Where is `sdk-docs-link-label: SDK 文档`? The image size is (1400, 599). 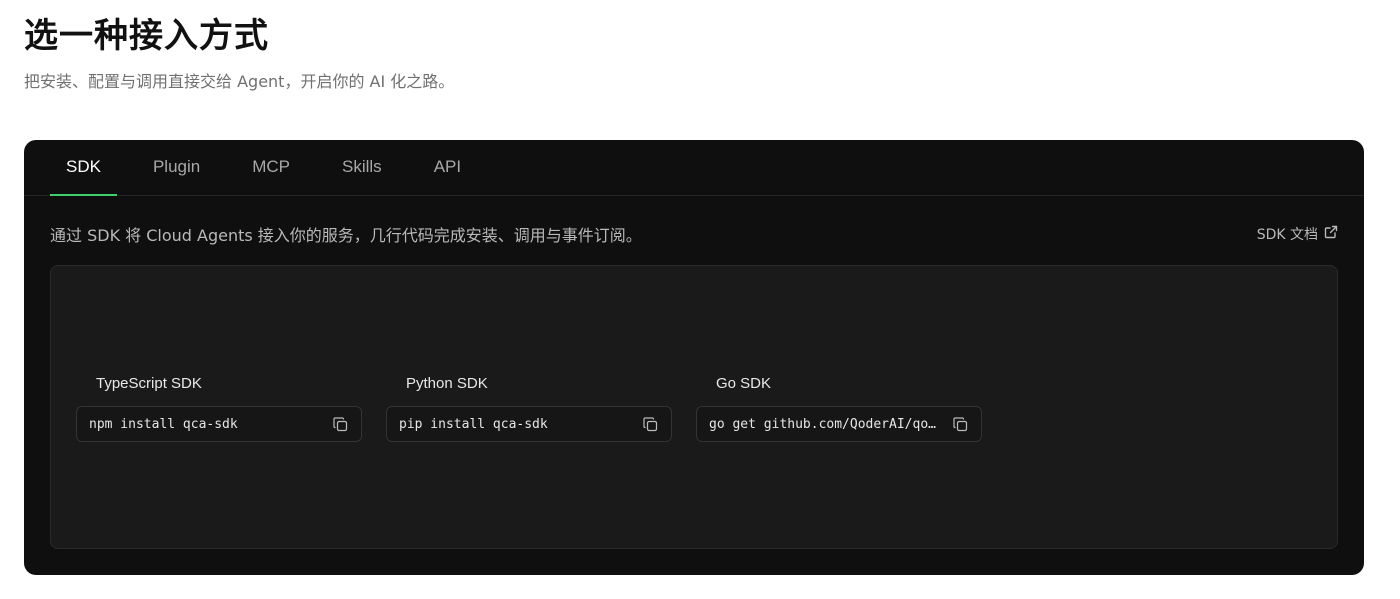
sdk-docs-link-label: SDK 文档 is located at coordinates (1287, 235).